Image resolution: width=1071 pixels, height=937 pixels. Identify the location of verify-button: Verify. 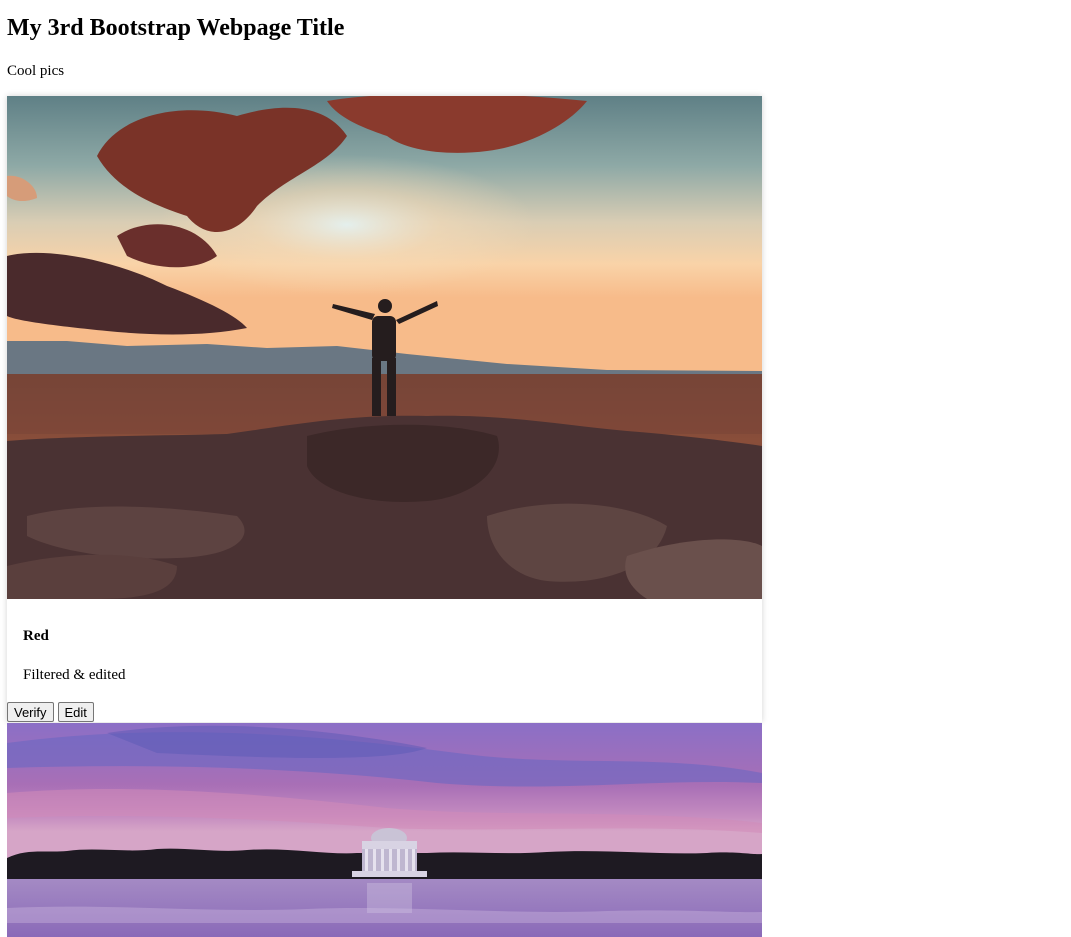
(30, 712).